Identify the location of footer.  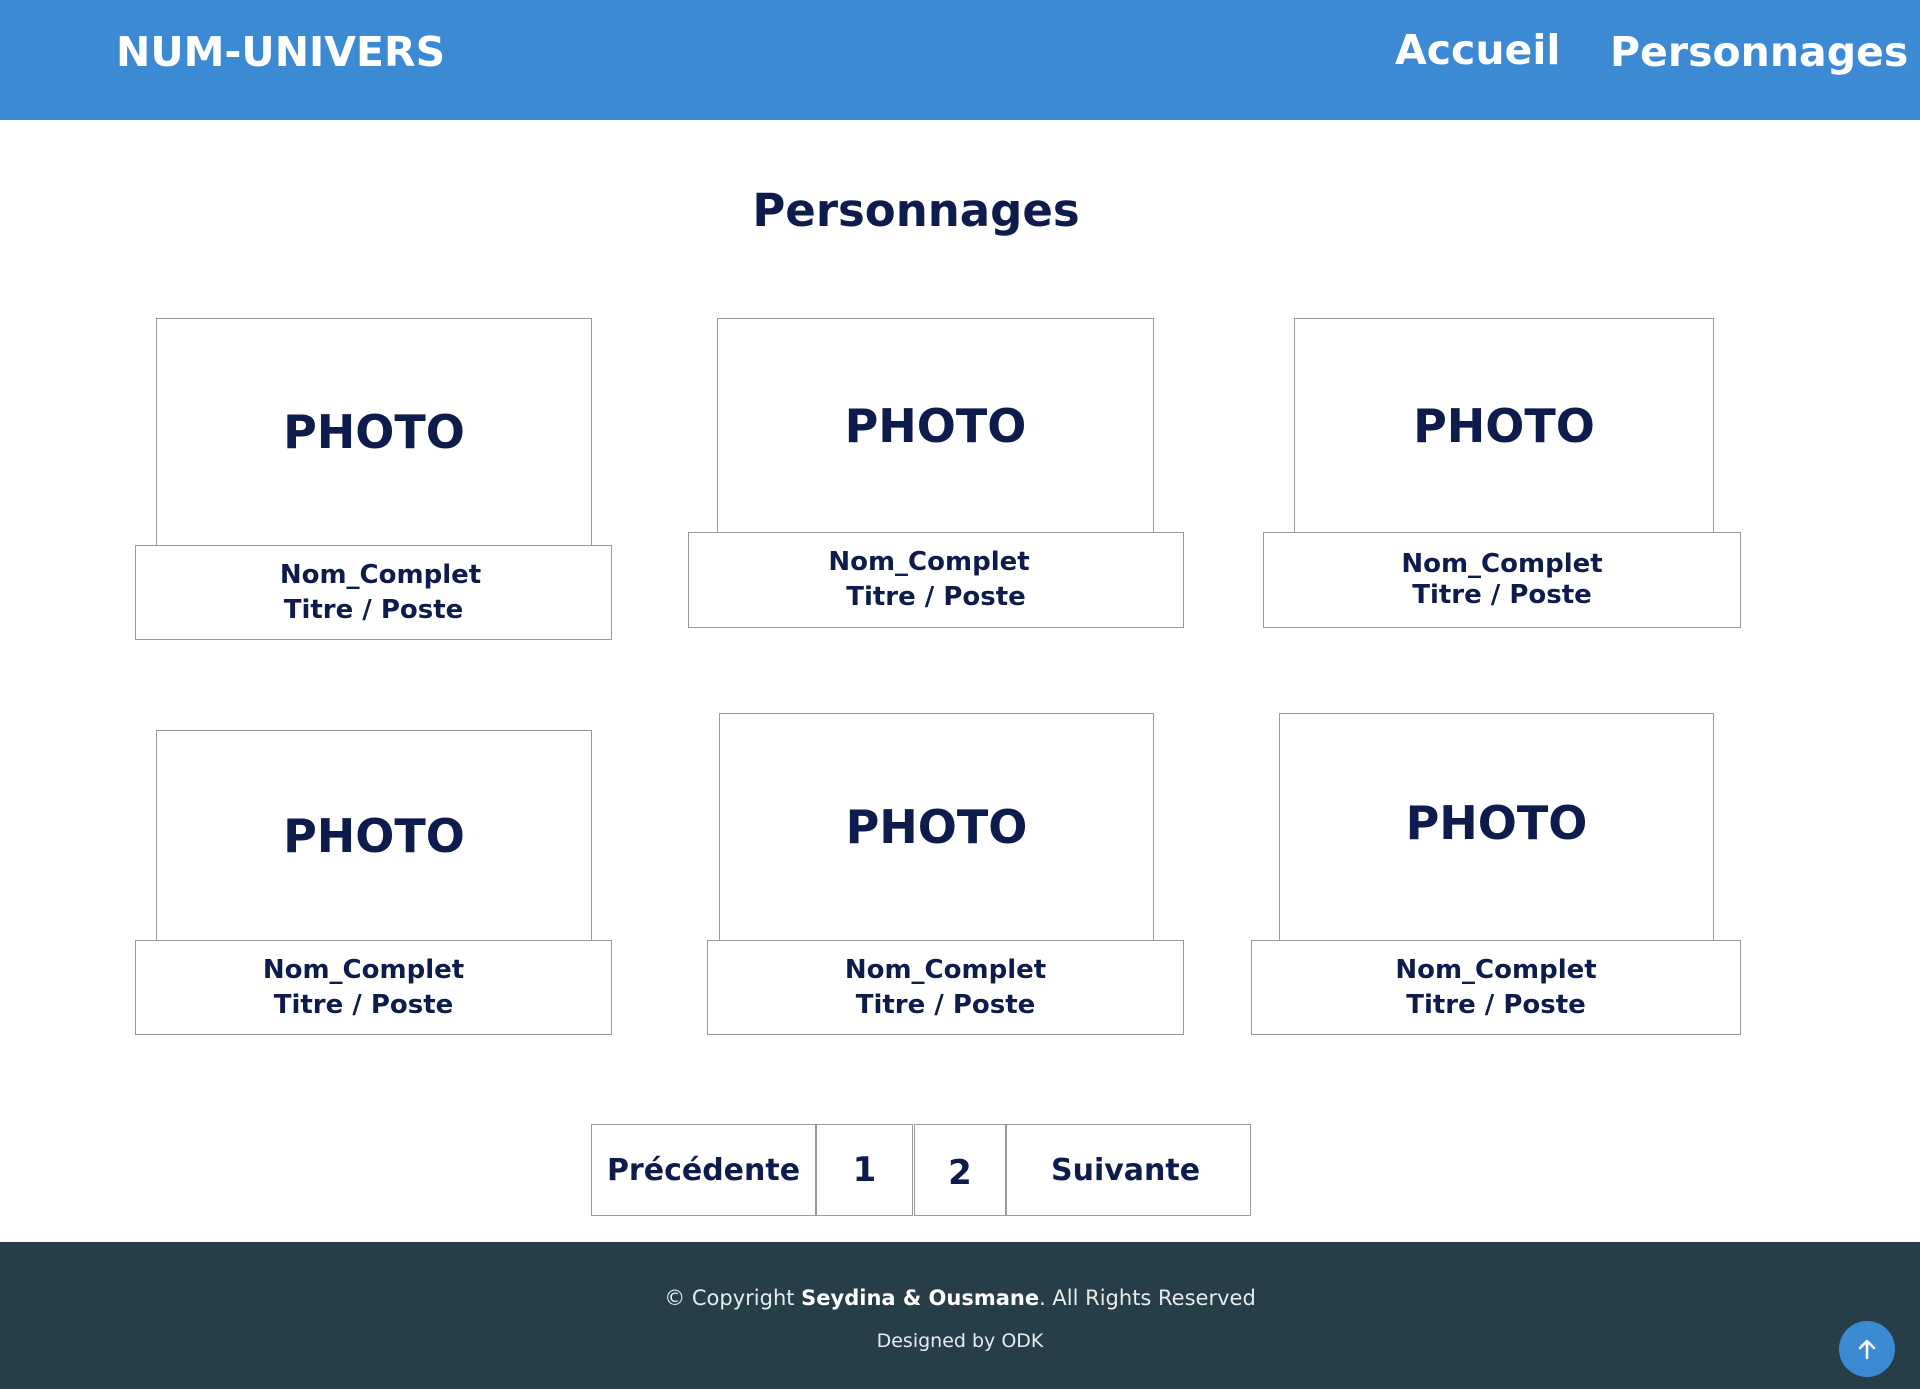
(960, 1315).